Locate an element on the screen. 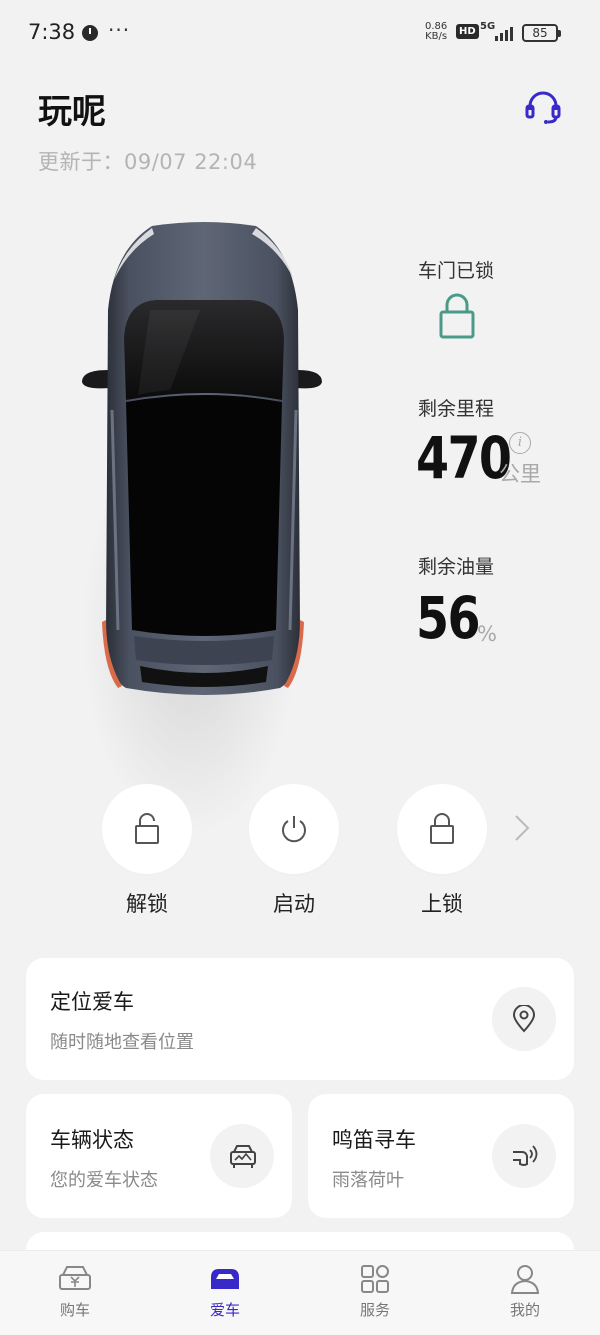 Image resolution: width=600 pixels, height=1335 pixels. update-time: 更新于：09/07 22:04 is located at coordinates (148, 162).